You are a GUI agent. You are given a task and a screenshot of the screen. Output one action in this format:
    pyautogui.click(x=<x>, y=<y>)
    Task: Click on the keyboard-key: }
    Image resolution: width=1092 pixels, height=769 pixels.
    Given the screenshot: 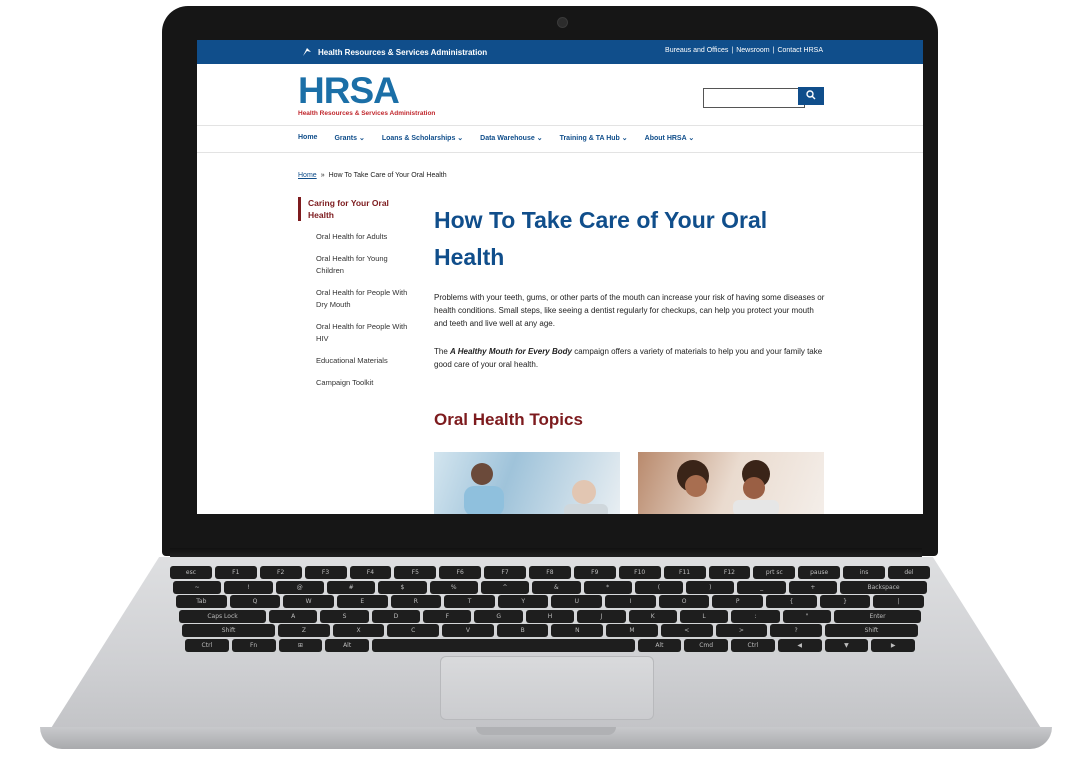 What is the action you would take?
    pyautogui.click(x=845, y=601)
    